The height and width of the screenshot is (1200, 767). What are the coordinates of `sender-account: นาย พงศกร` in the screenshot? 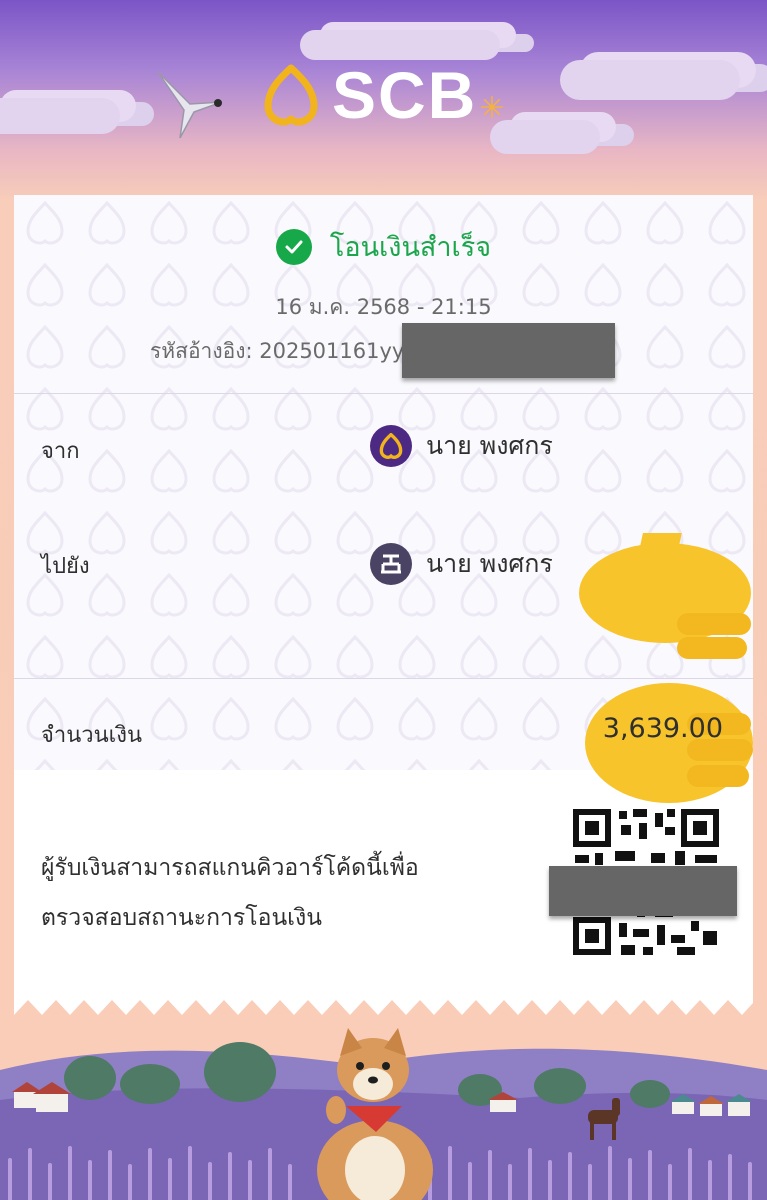 It's located at (461, 446).